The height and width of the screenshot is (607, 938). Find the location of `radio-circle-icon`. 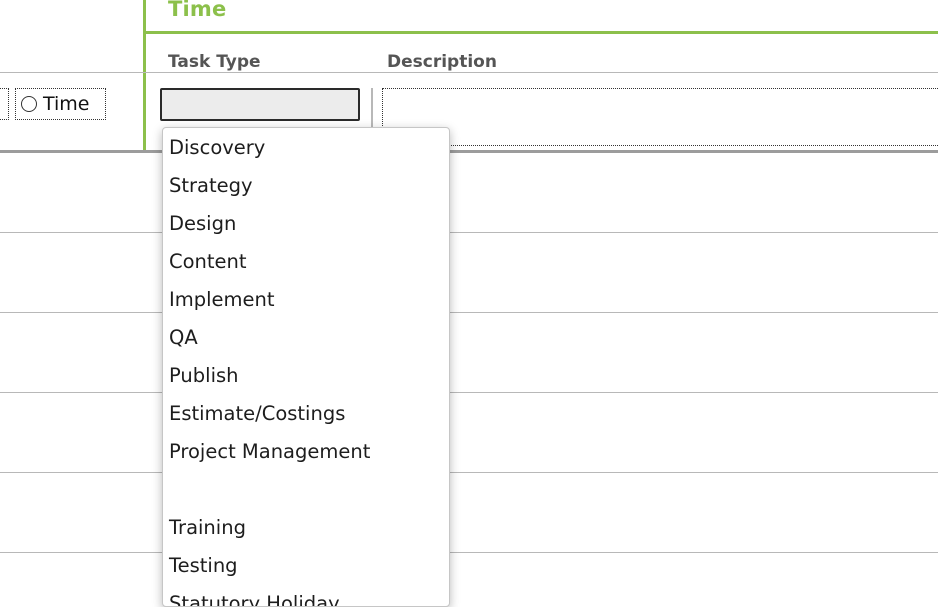

radio-circle-icon is located at coordinates (29, 104).